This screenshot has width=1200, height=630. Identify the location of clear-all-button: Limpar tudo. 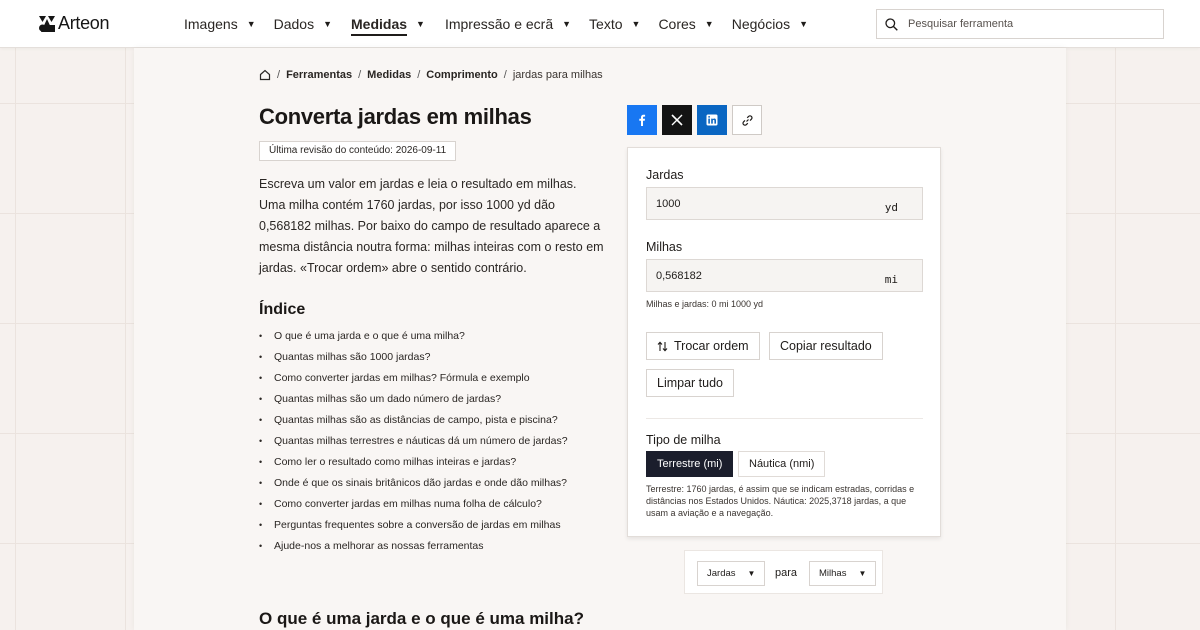
(690, 383).